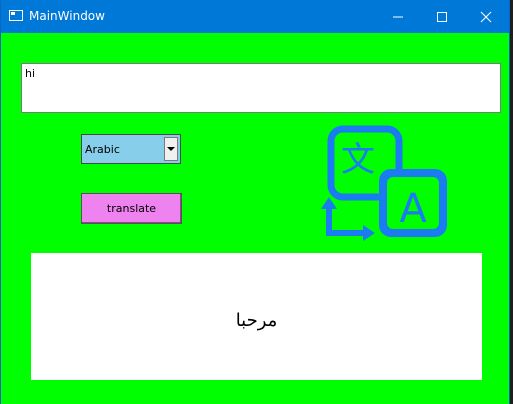 The image size is (513, 404). I want to click on close-icon, so click(486, 16).